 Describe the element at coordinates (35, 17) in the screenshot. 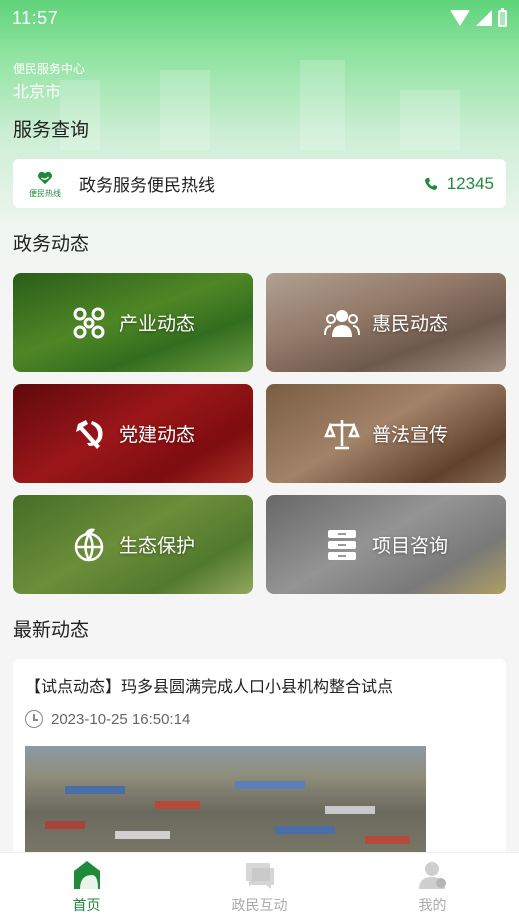

I see `status-time: 11:57` at that location.